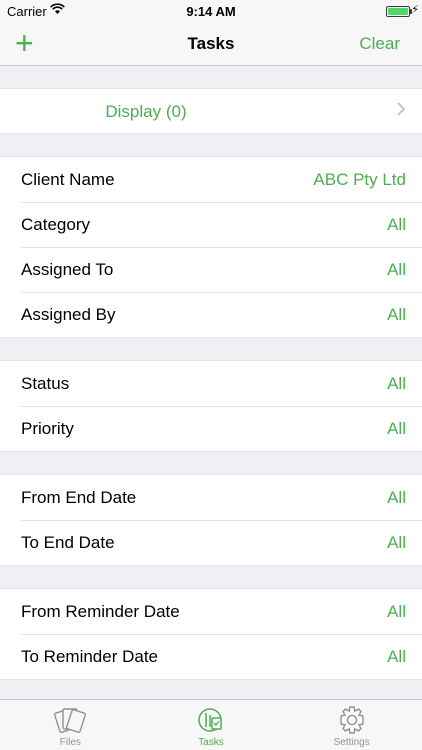  What do you see at coordinates (211, 428) in the screenshot?
I see `filter-row-priority: Priority All` at bounding box center [211, 428].